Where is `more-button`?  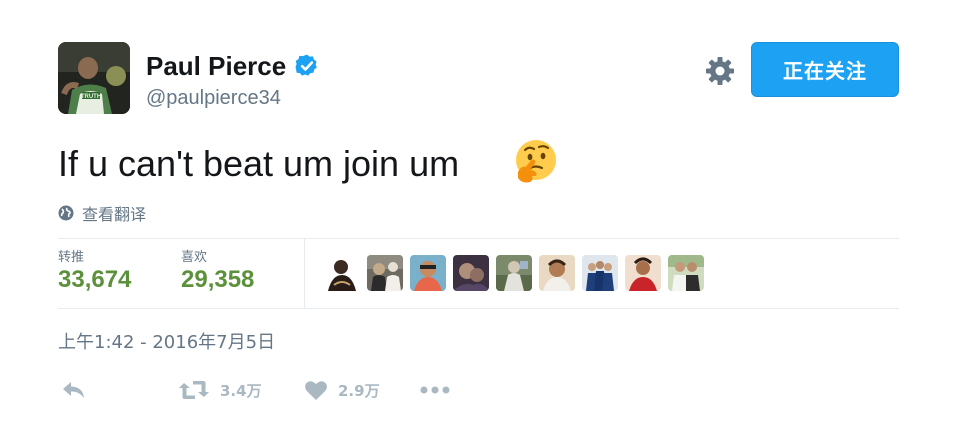
more-button is located at coordinates (435, 390).